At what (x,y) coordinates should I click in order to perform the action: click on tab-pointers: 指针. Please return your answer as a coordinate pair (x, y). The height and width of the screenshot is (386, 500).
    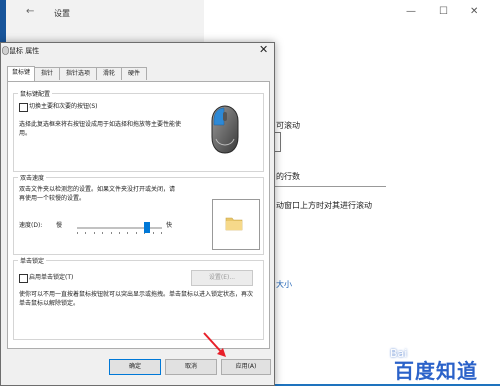
    Looking at the image, I should click on (47, 73).